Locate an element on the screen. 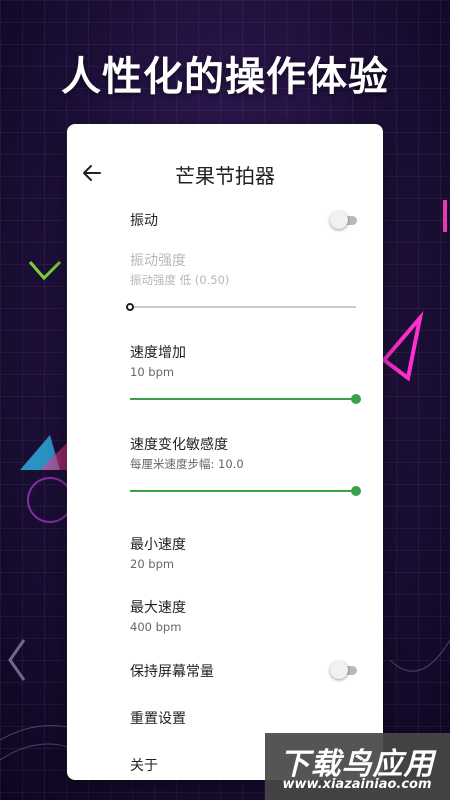 The image size is (450, 800). setting-summary: 400 bpm is located at coordinates (156, 627).